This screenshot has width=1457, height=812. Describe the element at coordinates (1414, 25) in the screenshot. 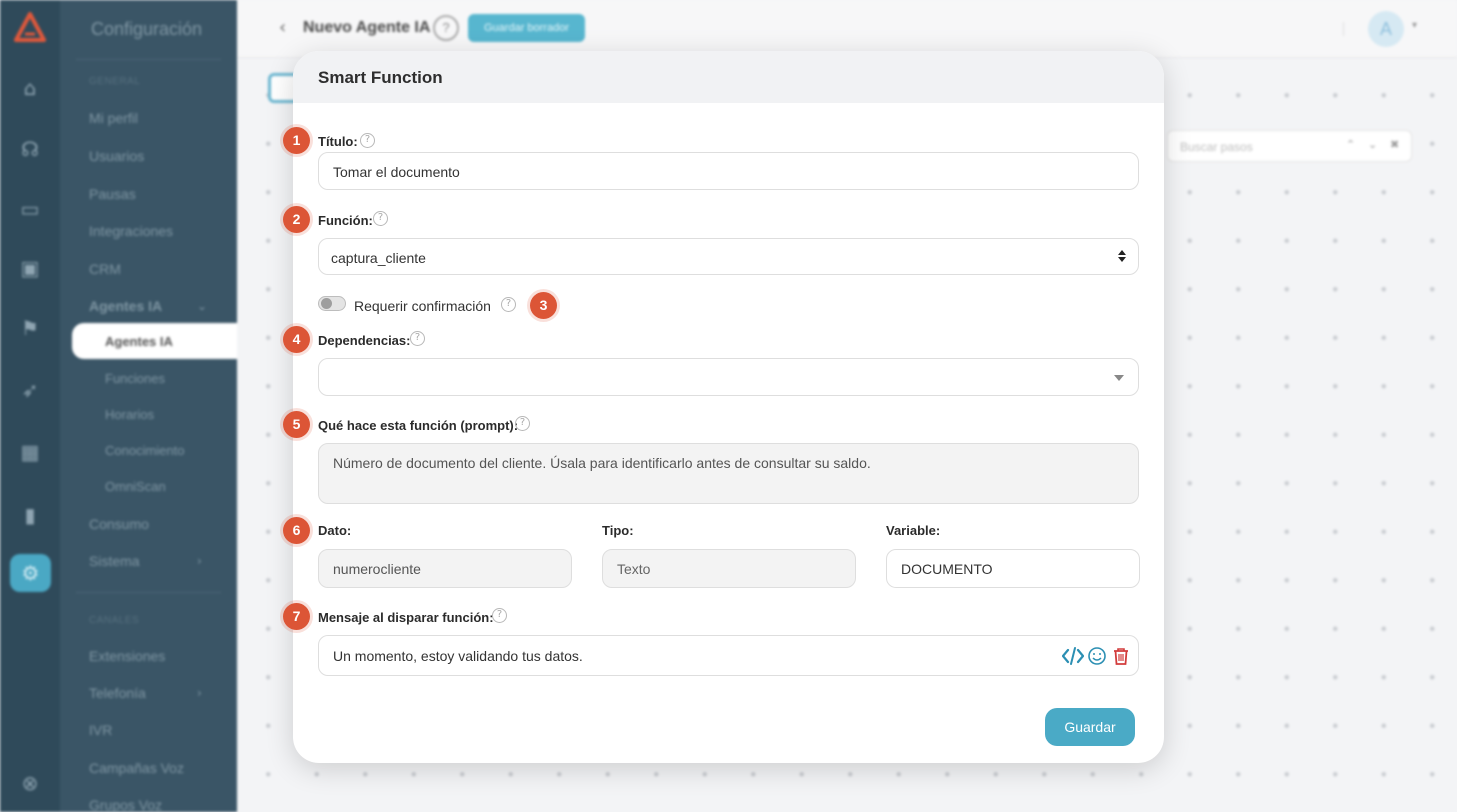

I see `chevron-down-icon: ▾` at that location.